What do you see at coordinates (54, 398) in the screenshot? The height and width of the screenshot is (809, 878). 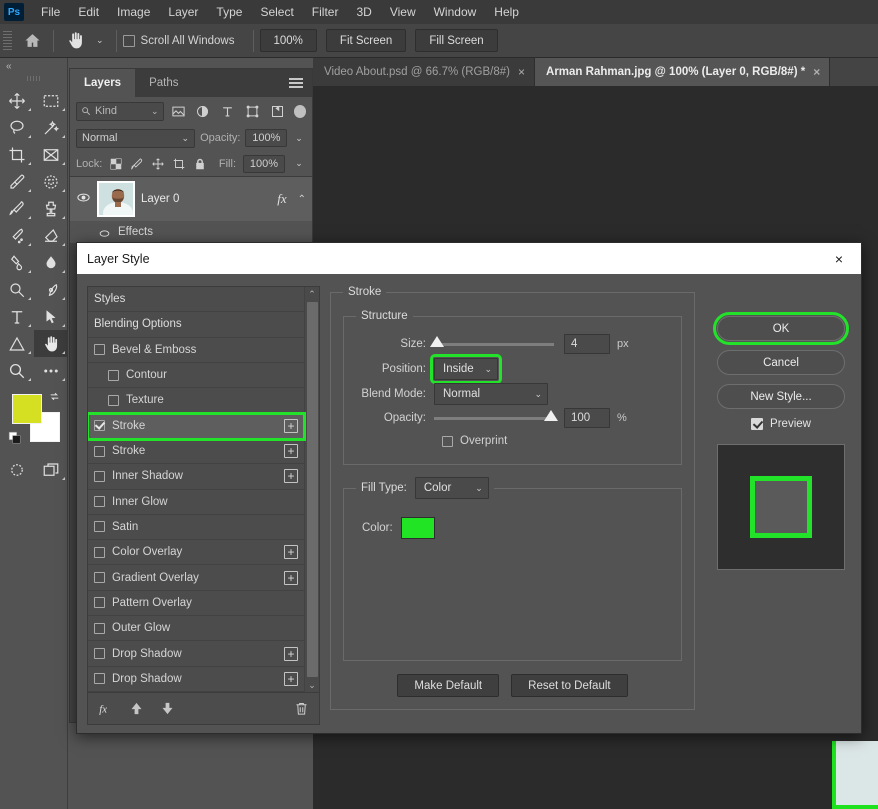 I see `swap-colors-icon` at bounding box center [54, 398].